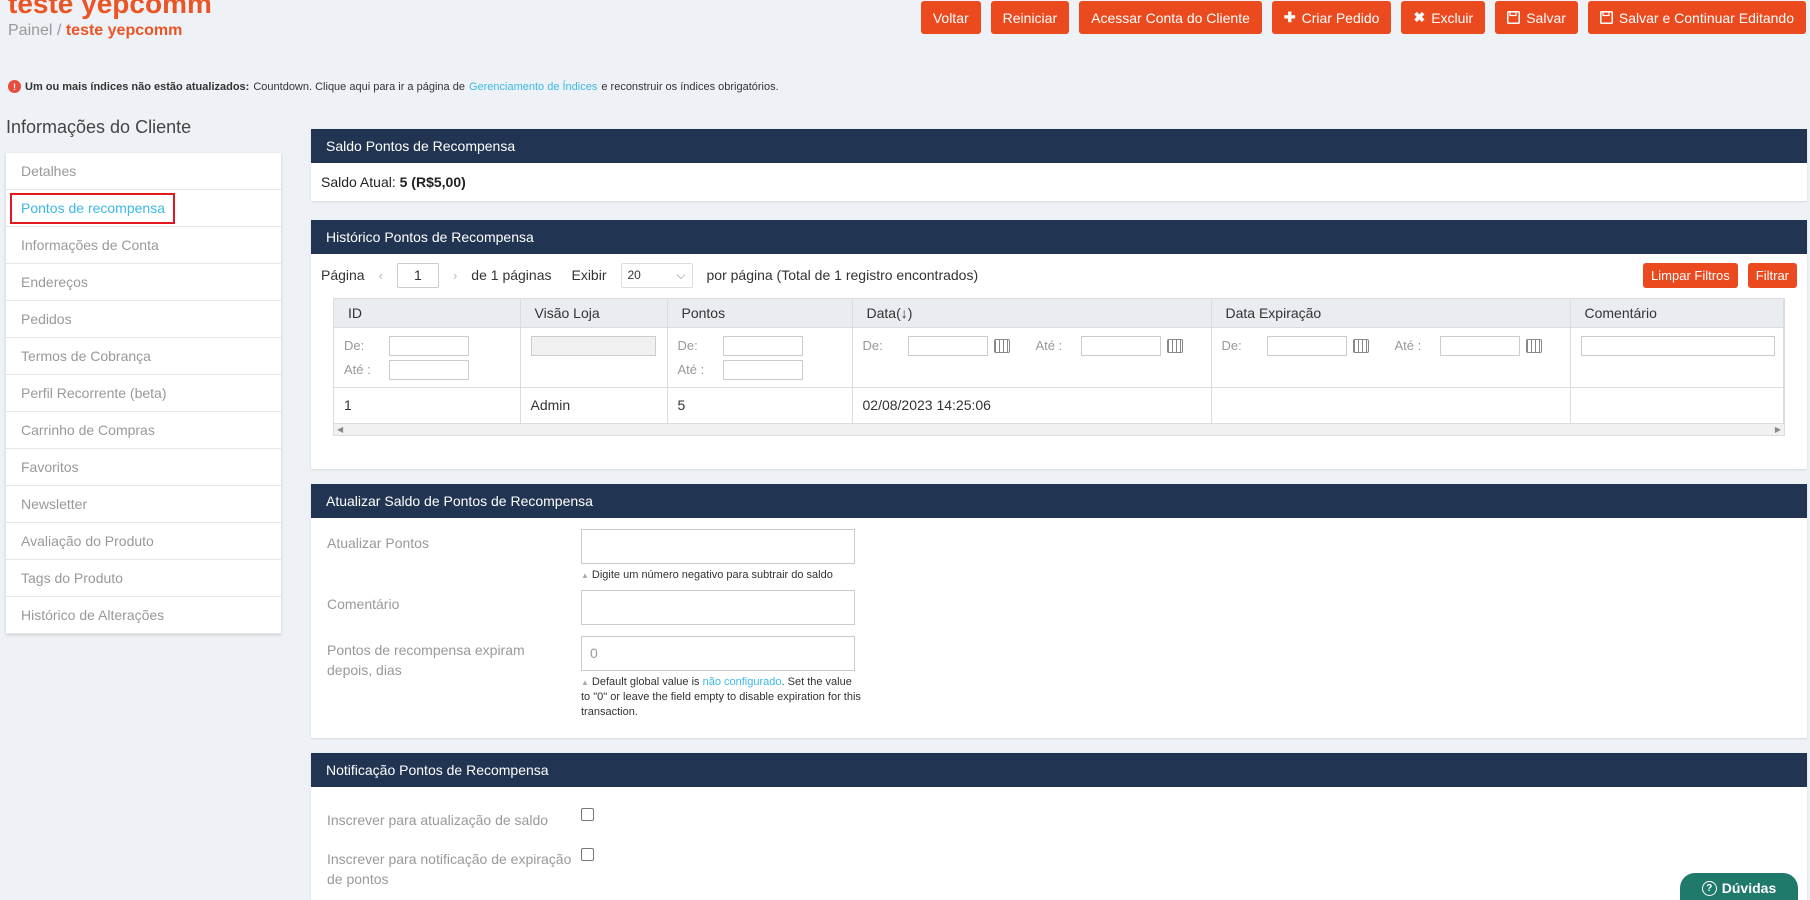 Image resolution: width=1810 pixels, height=900 pixels. What do you see at coordinates (1032, 313) in the screenshot?
I see `column-date: Data(↓)` at bounding box center [1032, 313].